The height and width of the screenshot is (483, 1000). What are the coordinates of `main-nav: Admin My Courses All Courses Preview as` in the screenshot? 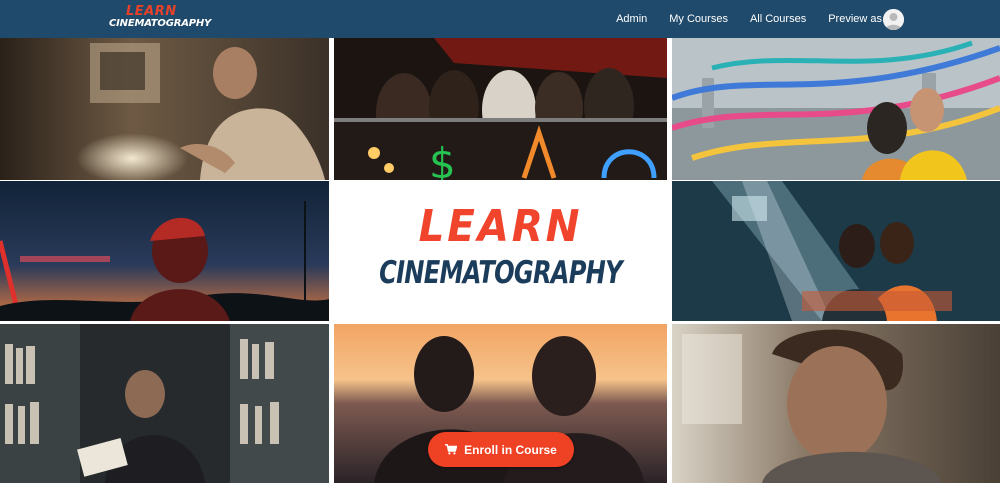 It's located at (754, 19).